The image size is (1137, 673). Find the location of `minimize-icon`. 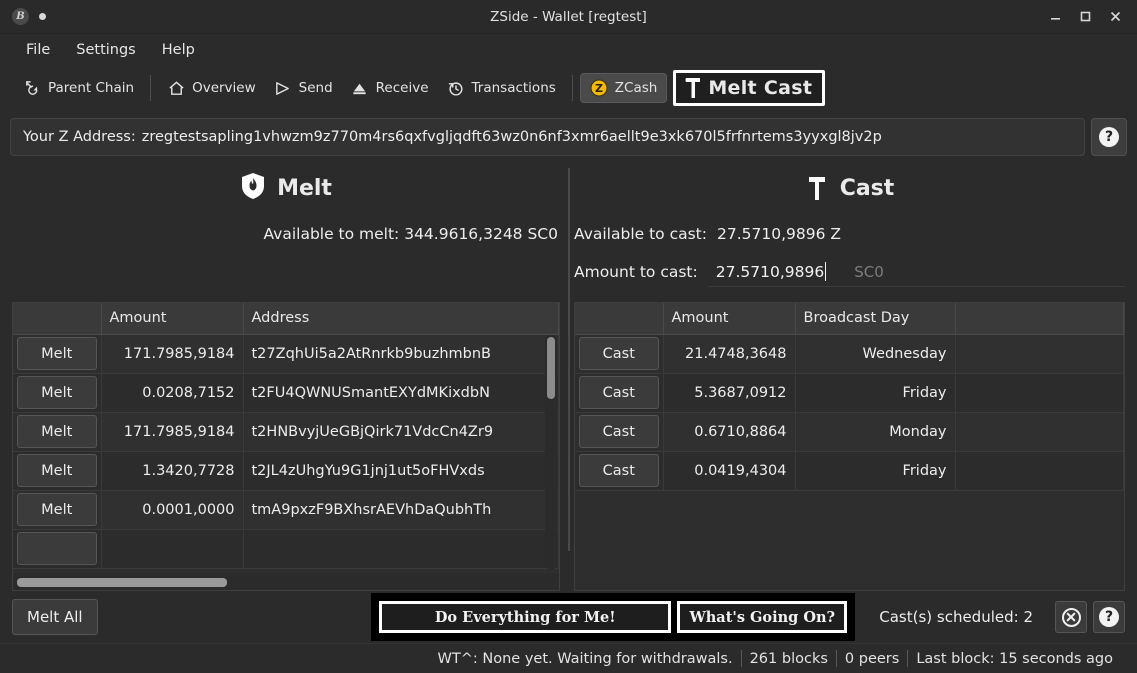

minimize-icon is located at coordinates (1055, 17).